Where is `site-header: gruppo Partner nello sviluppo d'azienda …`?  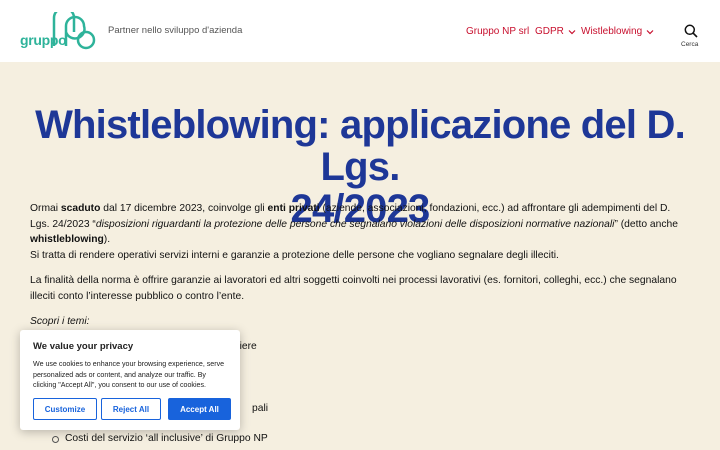
site-header: gruppo Partner nello sviluppo d'azienda … is located at coordinates (360, 31).